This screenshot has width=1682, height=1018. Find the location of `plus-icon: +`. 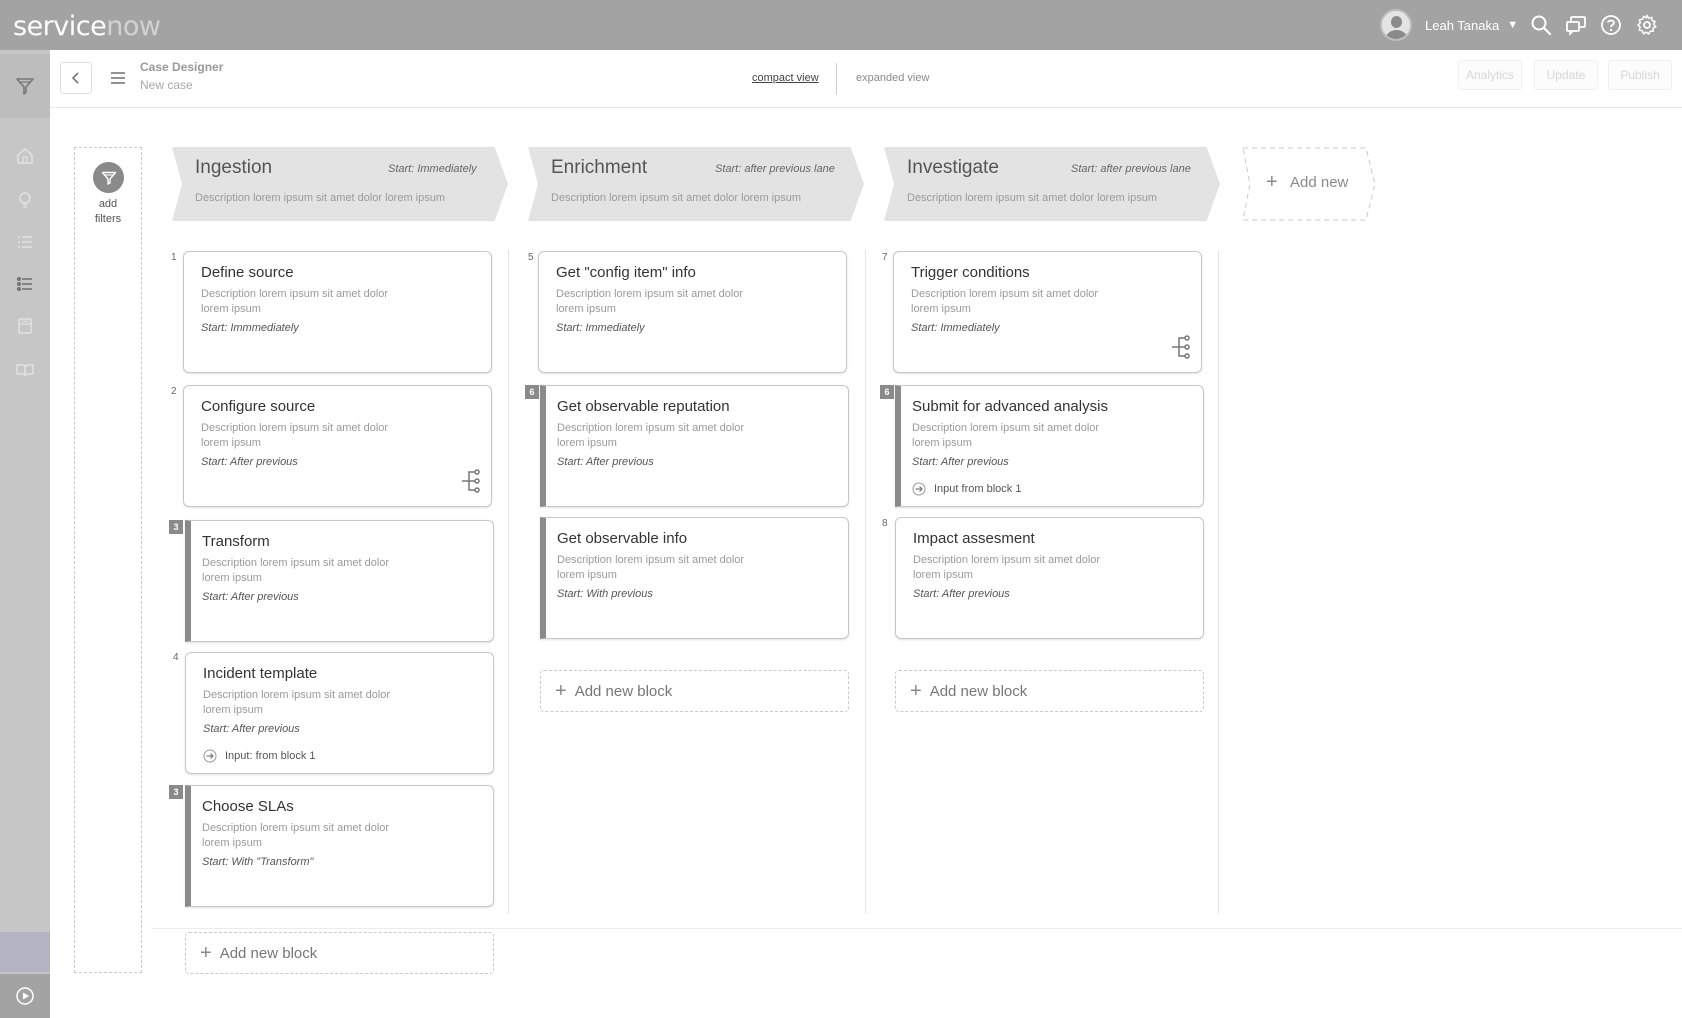

plus-icon: + is located at coordinates (561, 690).